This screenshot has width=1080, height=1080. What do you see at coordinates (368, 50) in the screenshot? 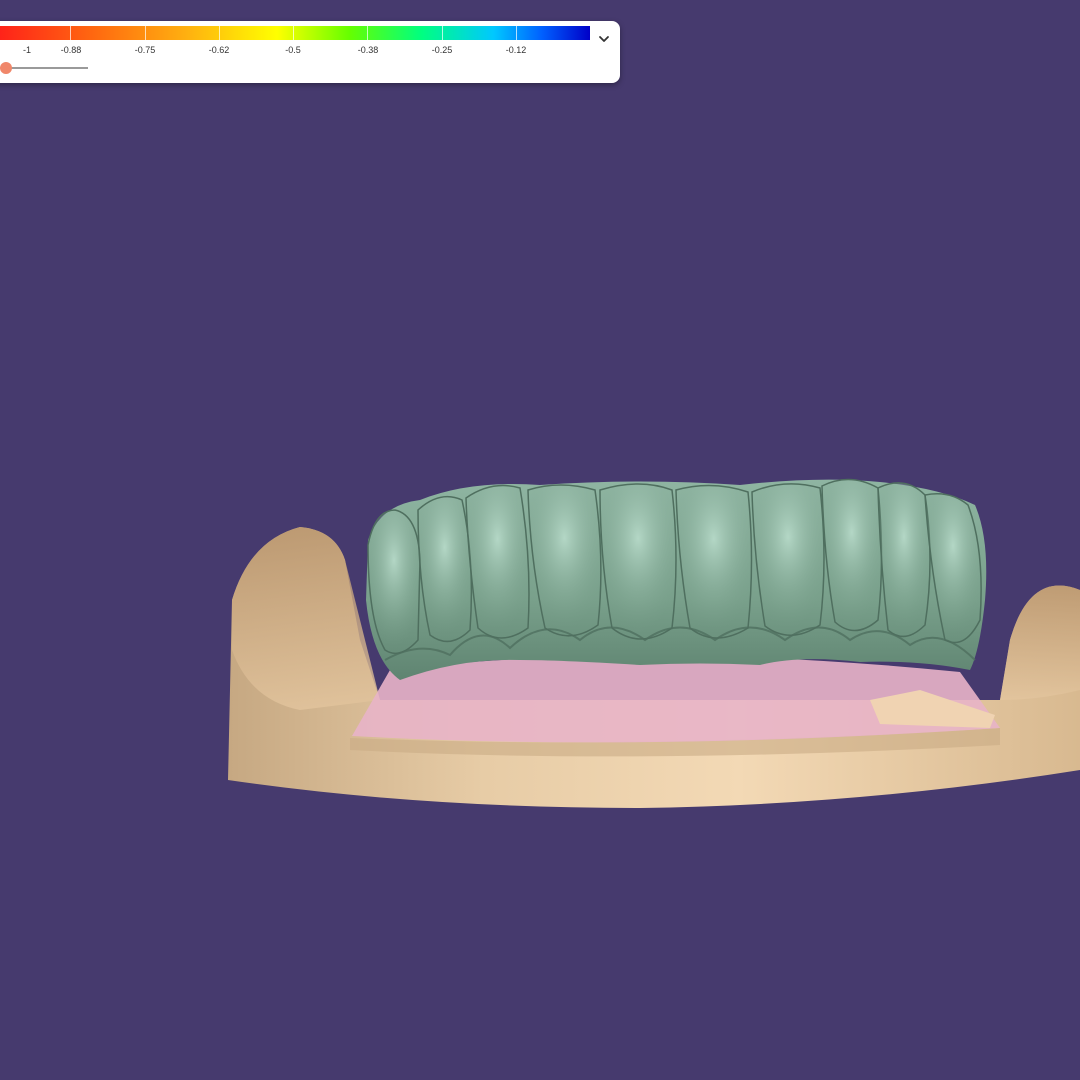
I see `scale-tick-label: -0.38` at bounding box center [368, 50].